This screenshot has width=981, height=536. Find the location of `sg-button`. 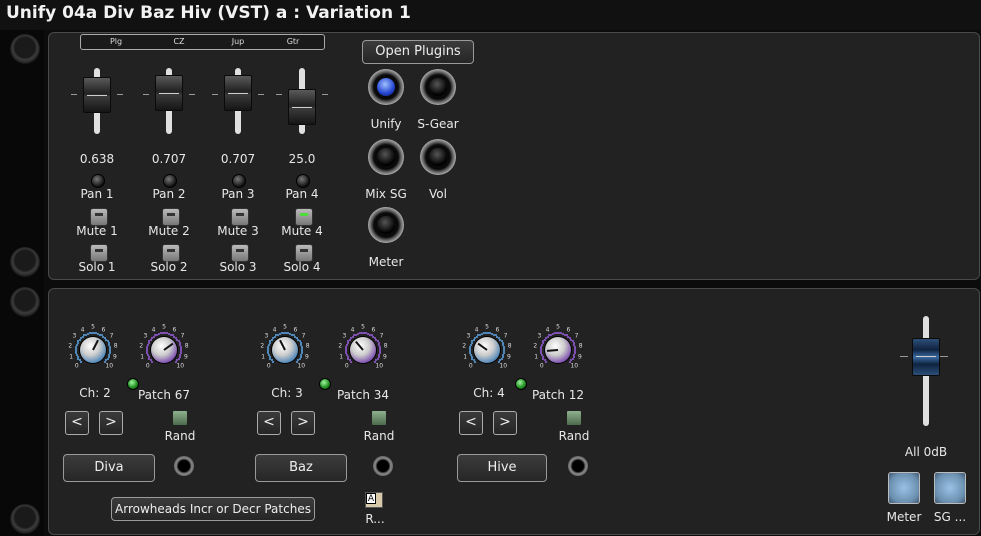

sg-button is located at coordinates (950, 488).